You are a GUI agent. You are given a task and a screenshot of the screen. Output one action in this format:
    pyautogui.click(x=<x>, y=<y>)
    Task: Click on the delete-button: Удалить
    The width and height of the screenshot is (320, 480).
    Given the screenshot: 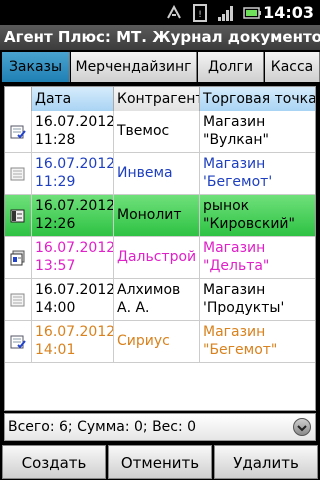 What is the action you would take?
    pyautogui.click(x=266, y=462)
    